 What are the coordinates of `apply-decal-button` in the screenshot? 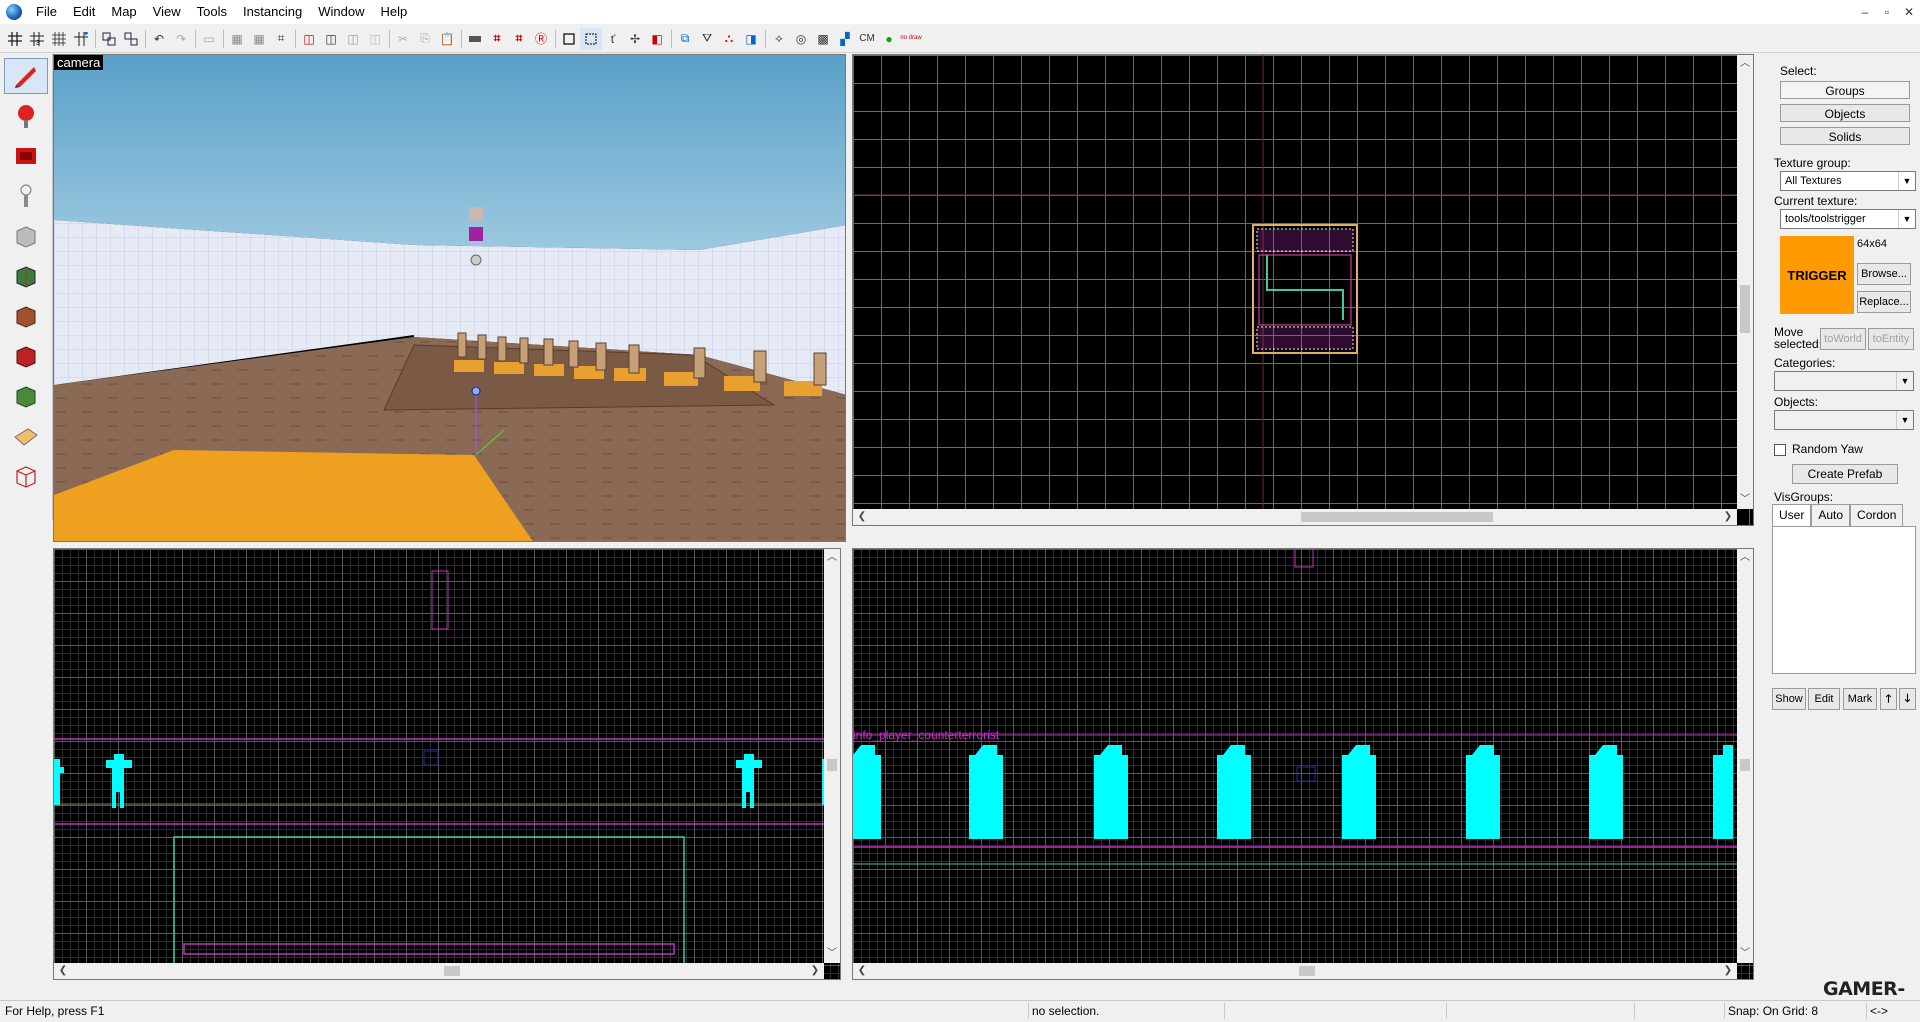 It's located at (26, 356).